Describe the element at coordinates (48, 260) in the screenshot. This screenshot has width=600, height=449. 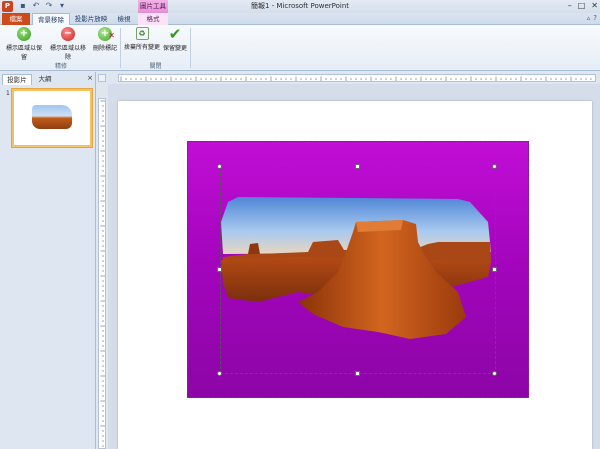
I see `slides-pane: 投影片 大綱 × 1` at that location.